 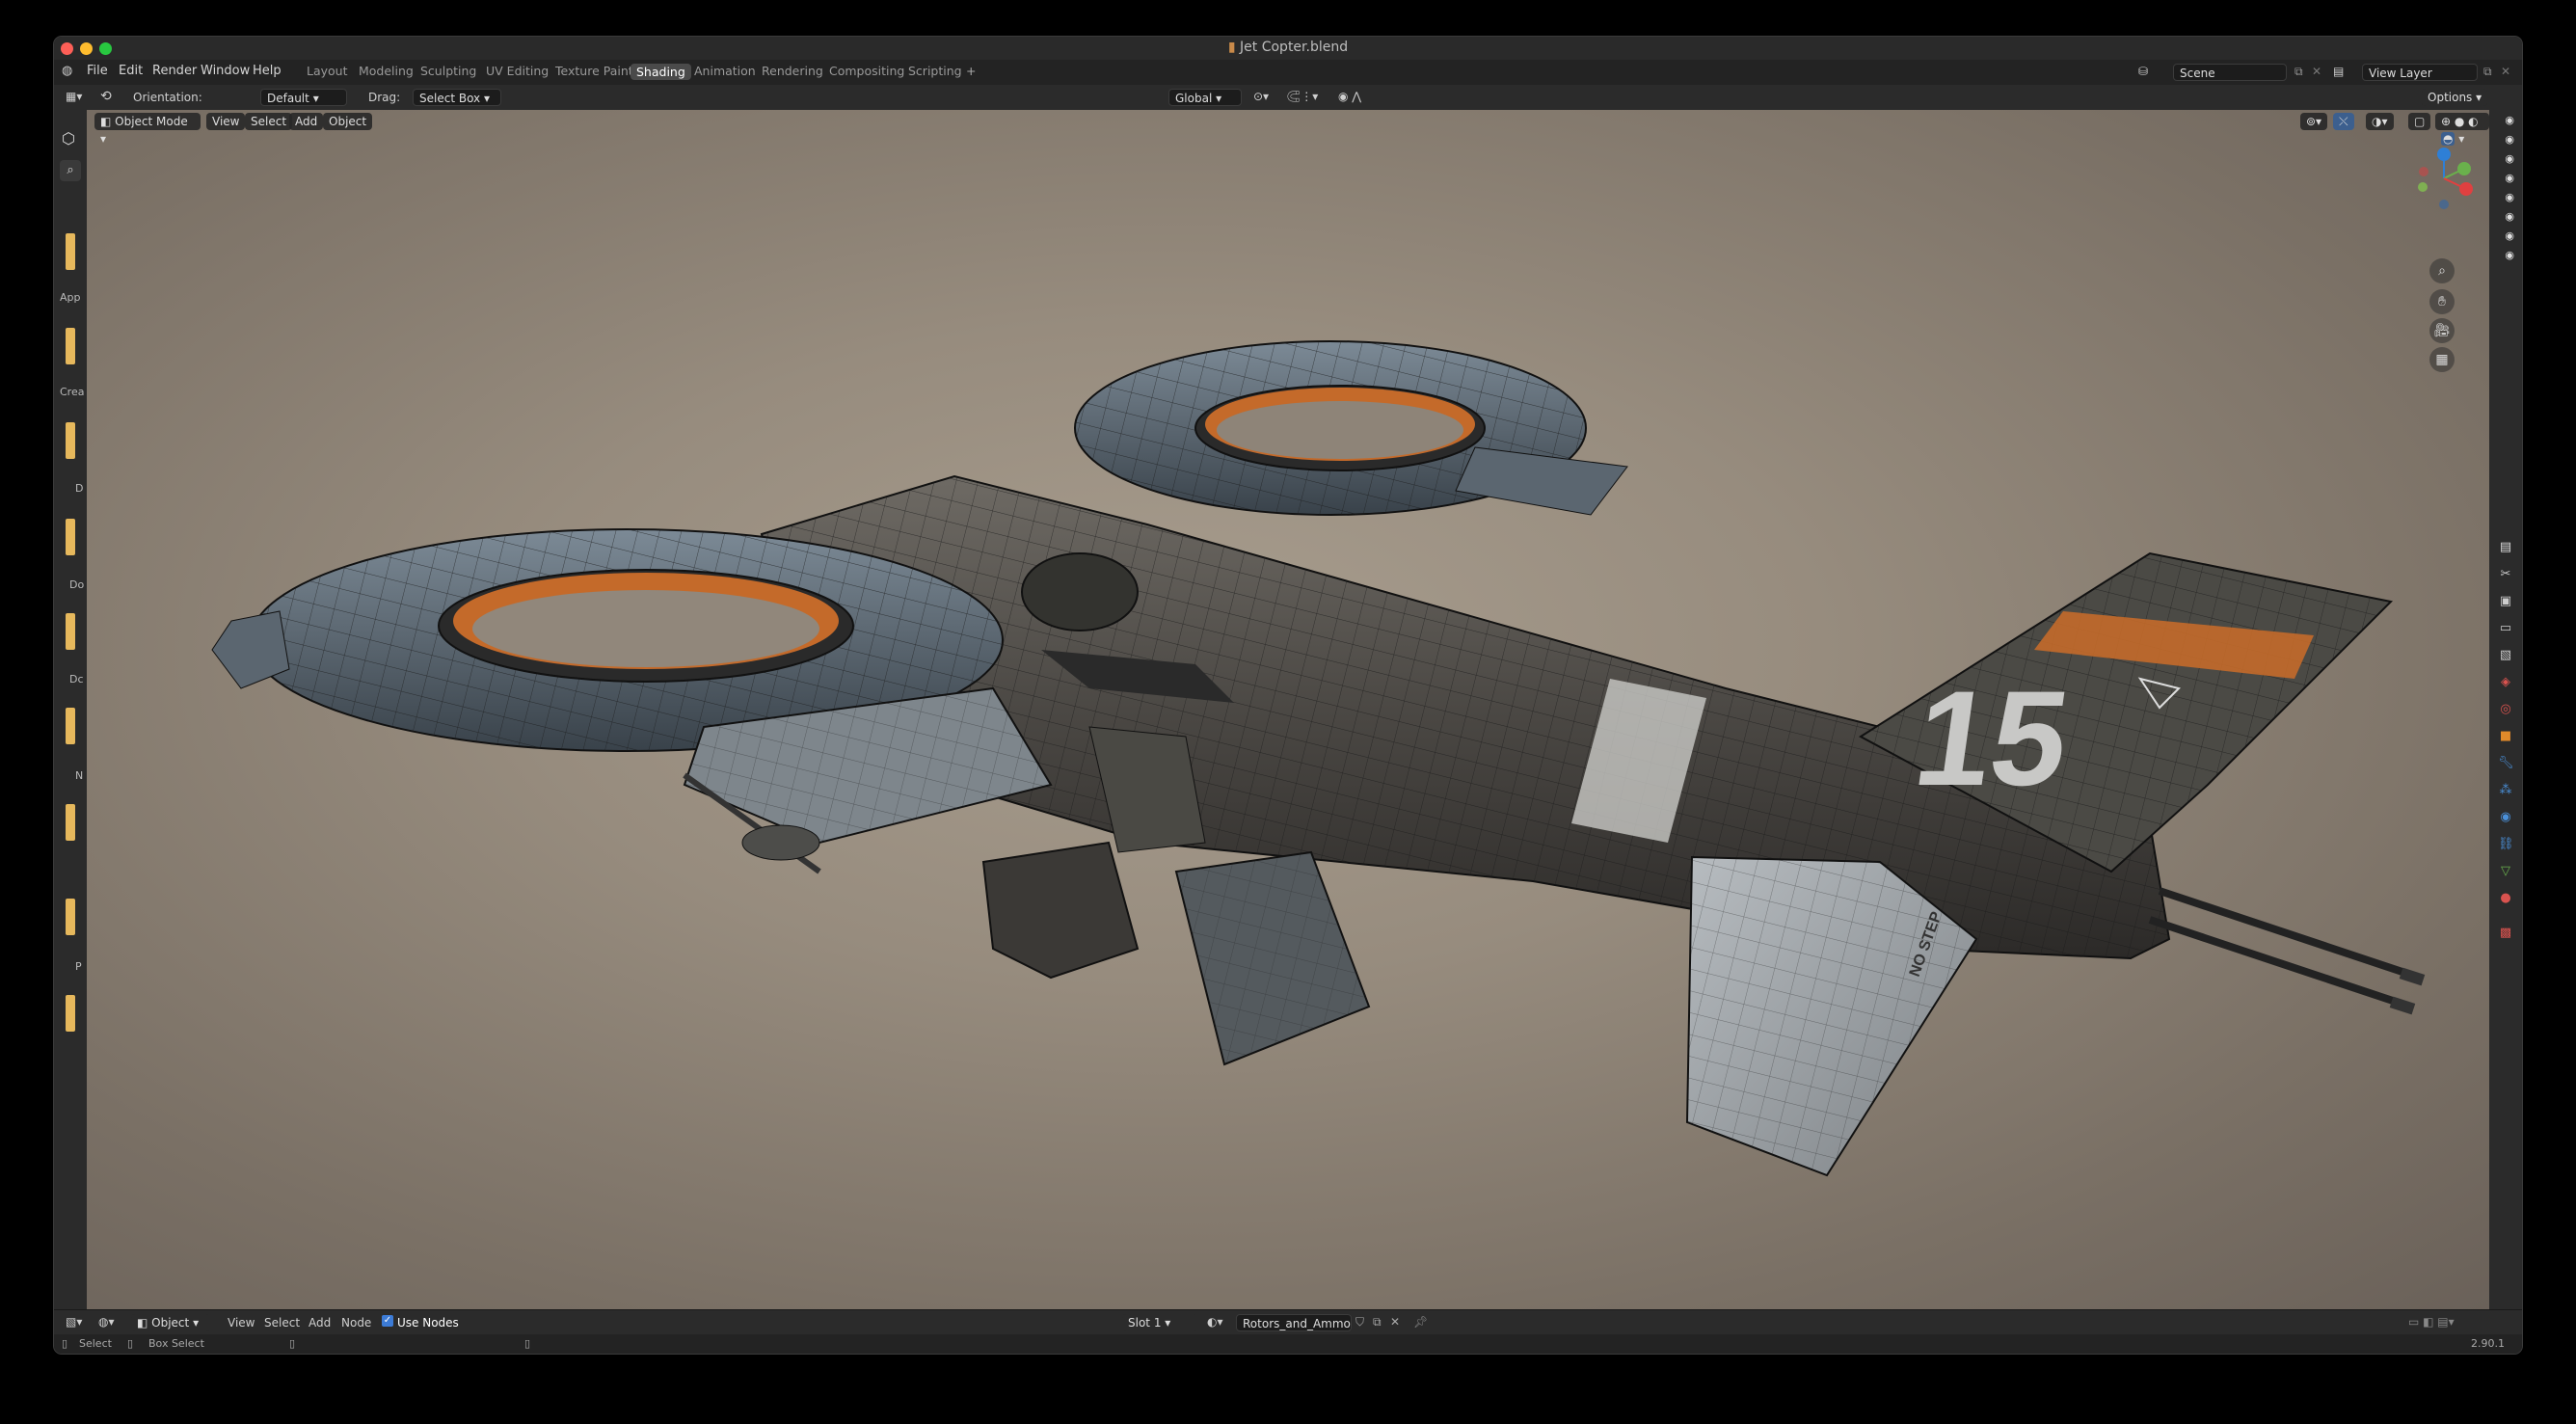 I want to click on shader-menu-add: Add, so click(x=320, y=1323).